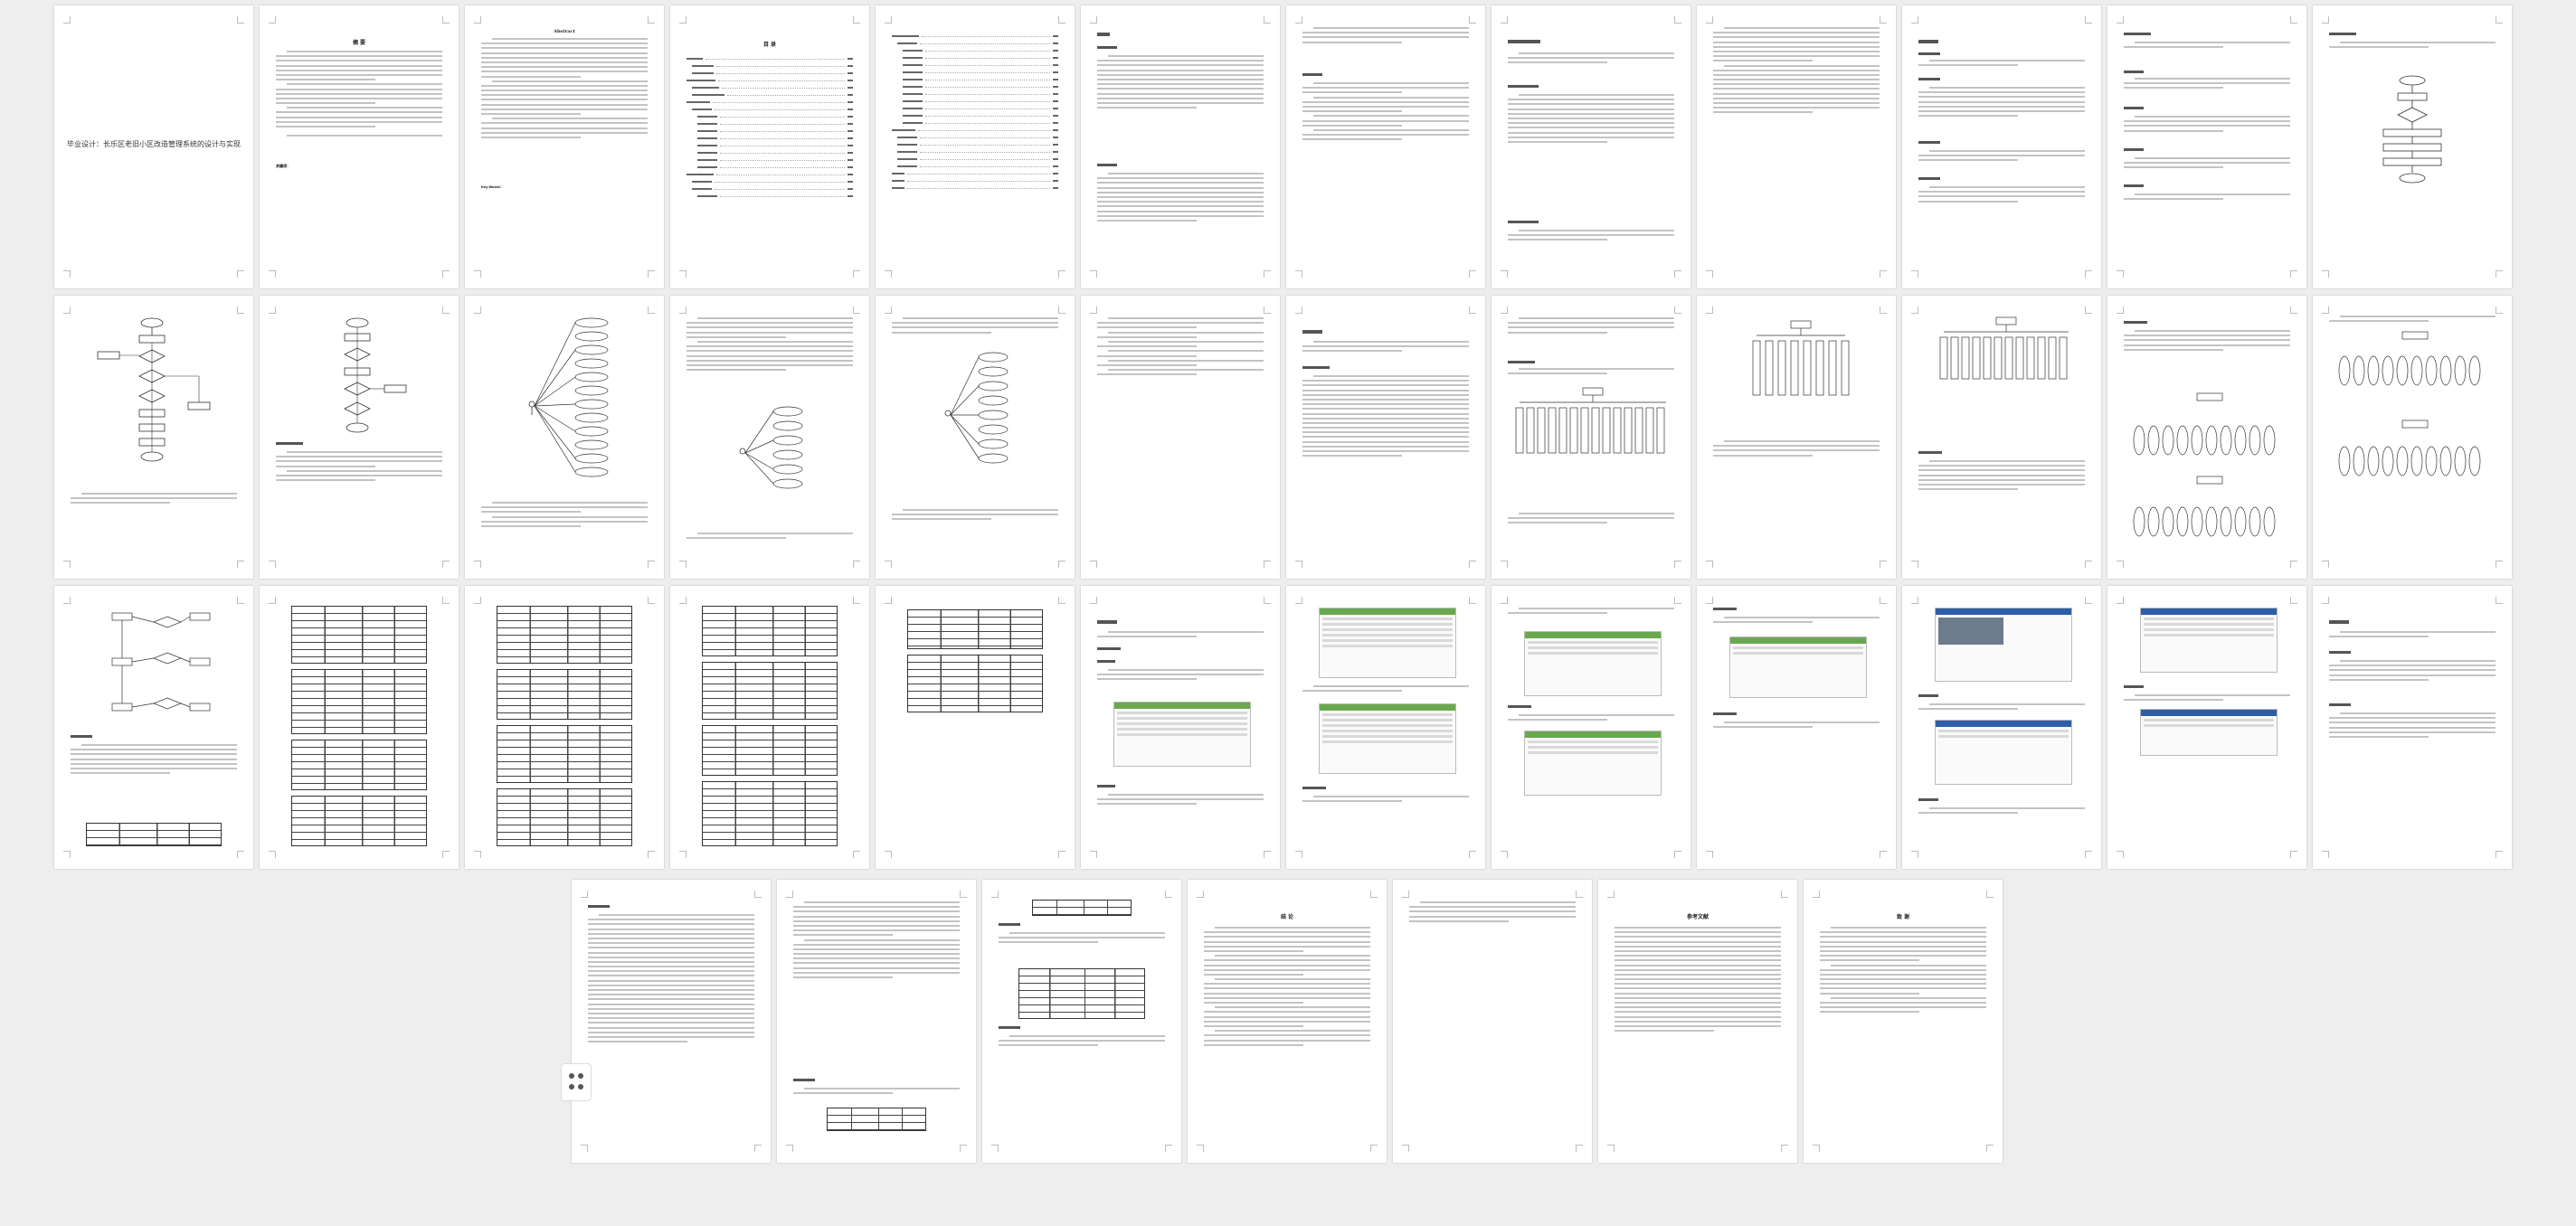  What do you see at coordinates (769, 45) in the screenshot?
I see `toc-title: 目 录` at bounding box center [769, 45].